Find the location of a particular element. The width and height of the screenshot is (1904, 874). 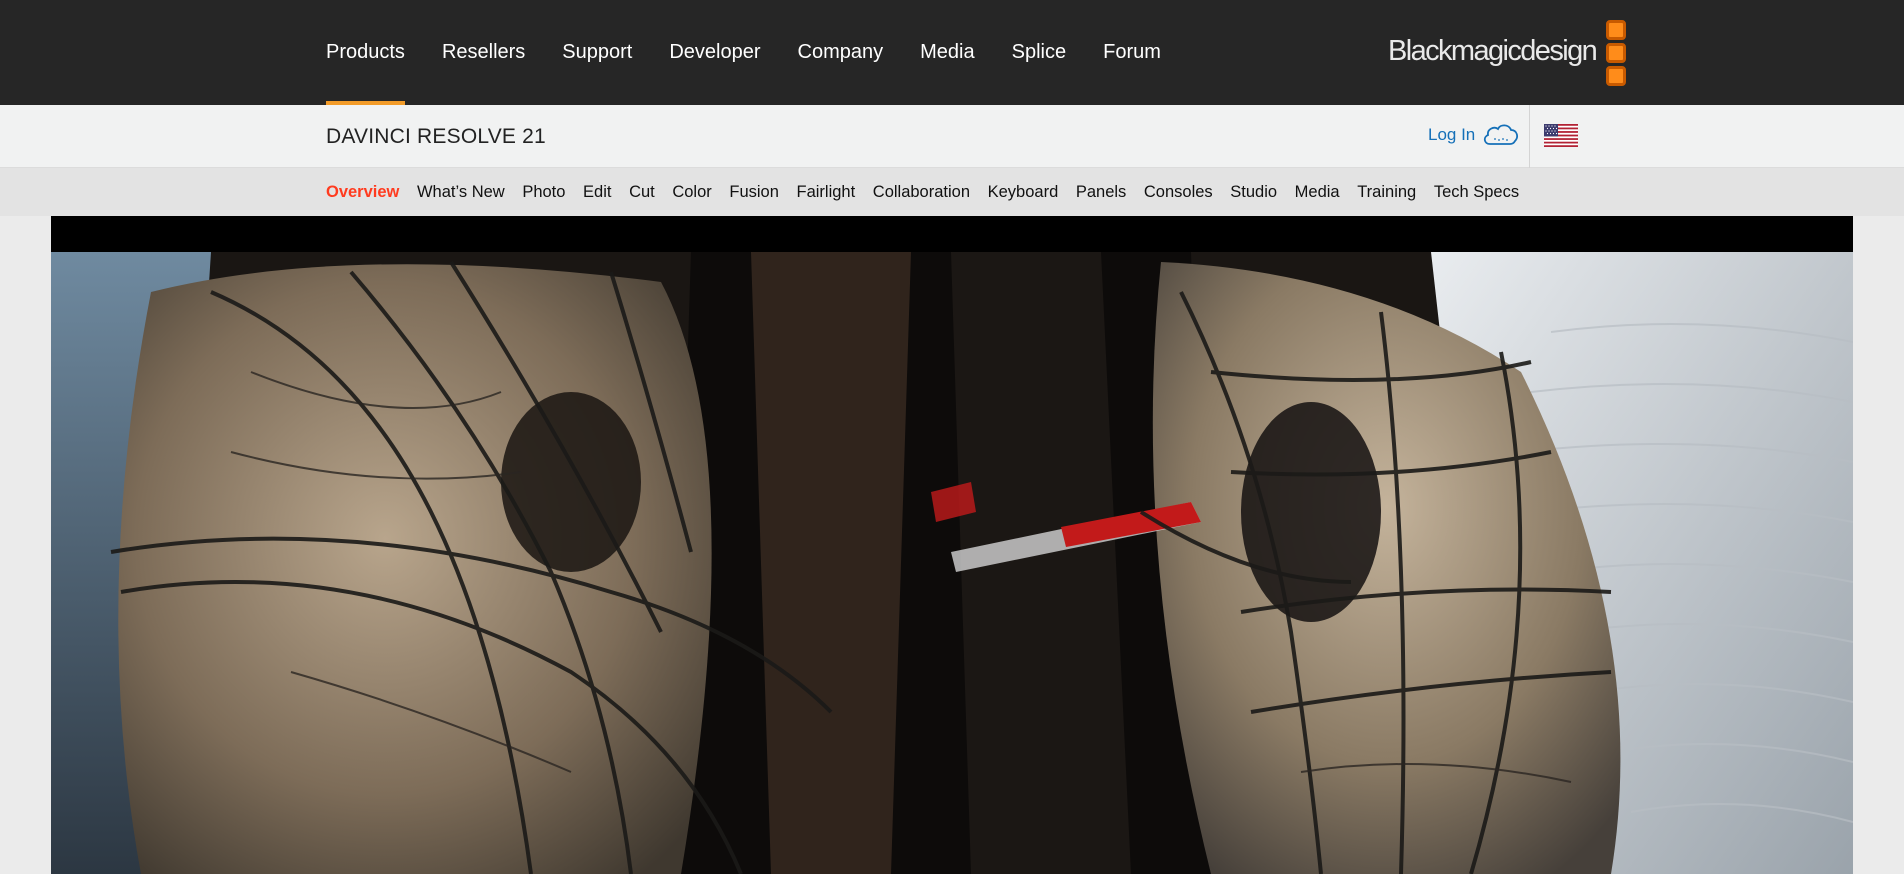

logo-text: Blackmagicdesign is located at coordinates (1493, 50).